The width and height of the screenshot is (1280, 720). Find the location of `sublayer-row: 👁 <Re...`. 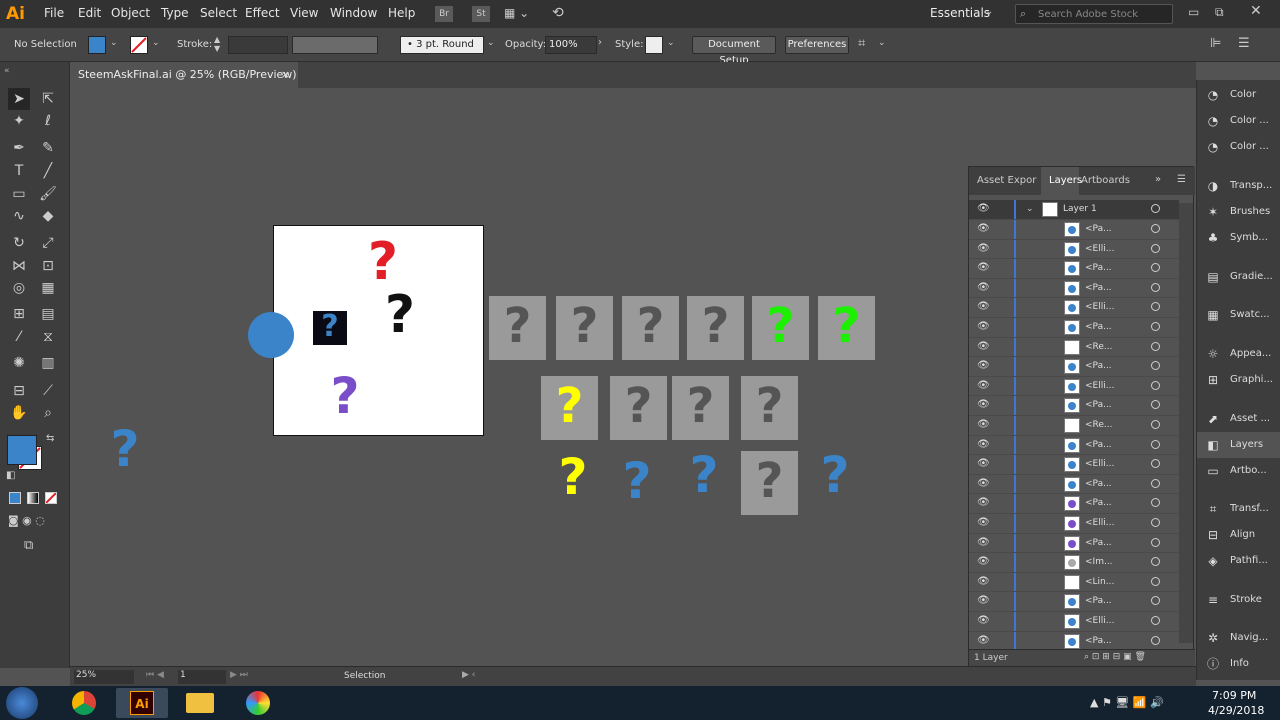

sublayer-row: 👁 <Re... is located at coordinates (1074, 426).